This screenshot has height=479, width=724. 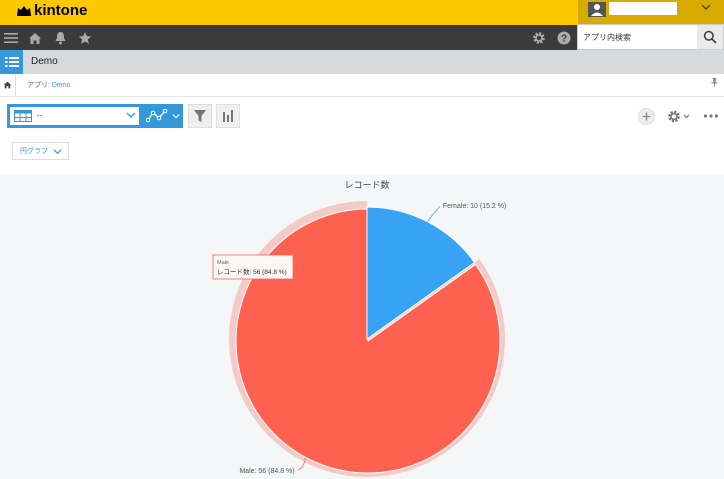 What do you see at coordinates (35, 38) in the screenshot?
I see `home-icon` at bounding box center [35, 38].